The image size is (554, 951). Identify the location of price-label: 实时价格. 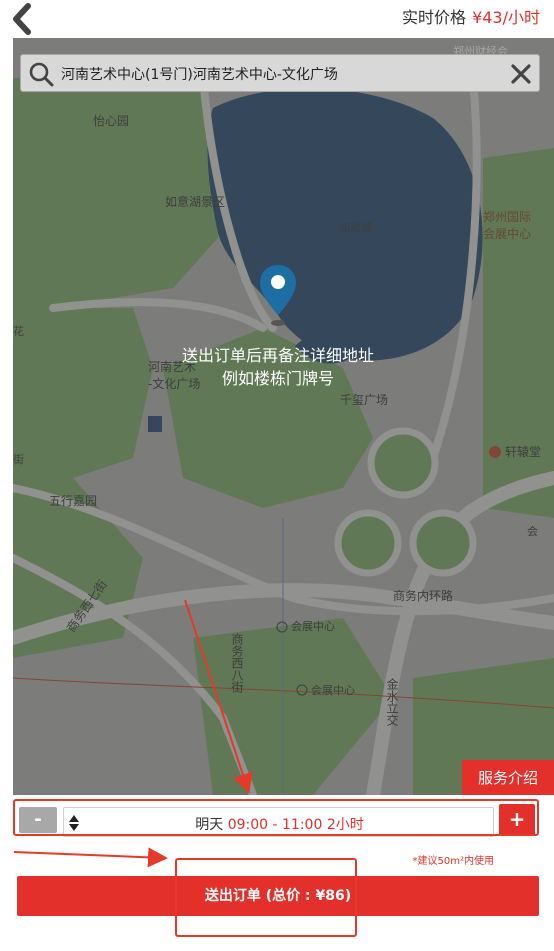
(434, 17).